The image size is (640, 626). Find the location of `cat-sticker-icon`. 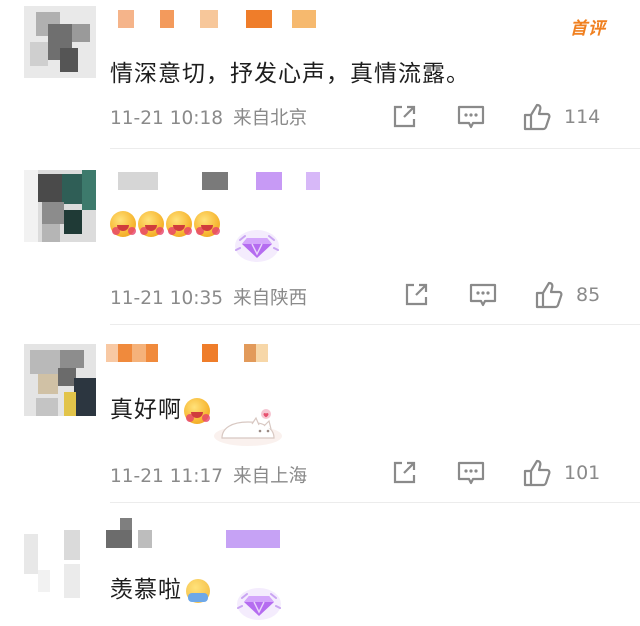

cat-sticker-icon is located at coordinates (248, 427).